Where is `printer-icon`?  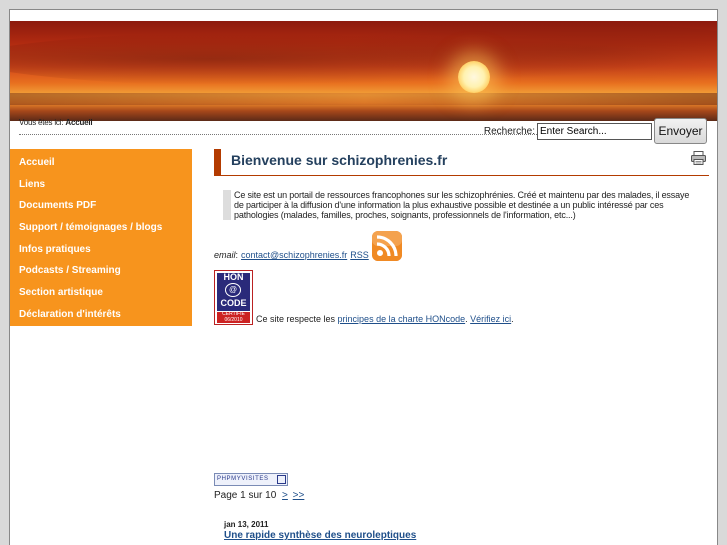
printer-icon is located at coordinates (698, 158).